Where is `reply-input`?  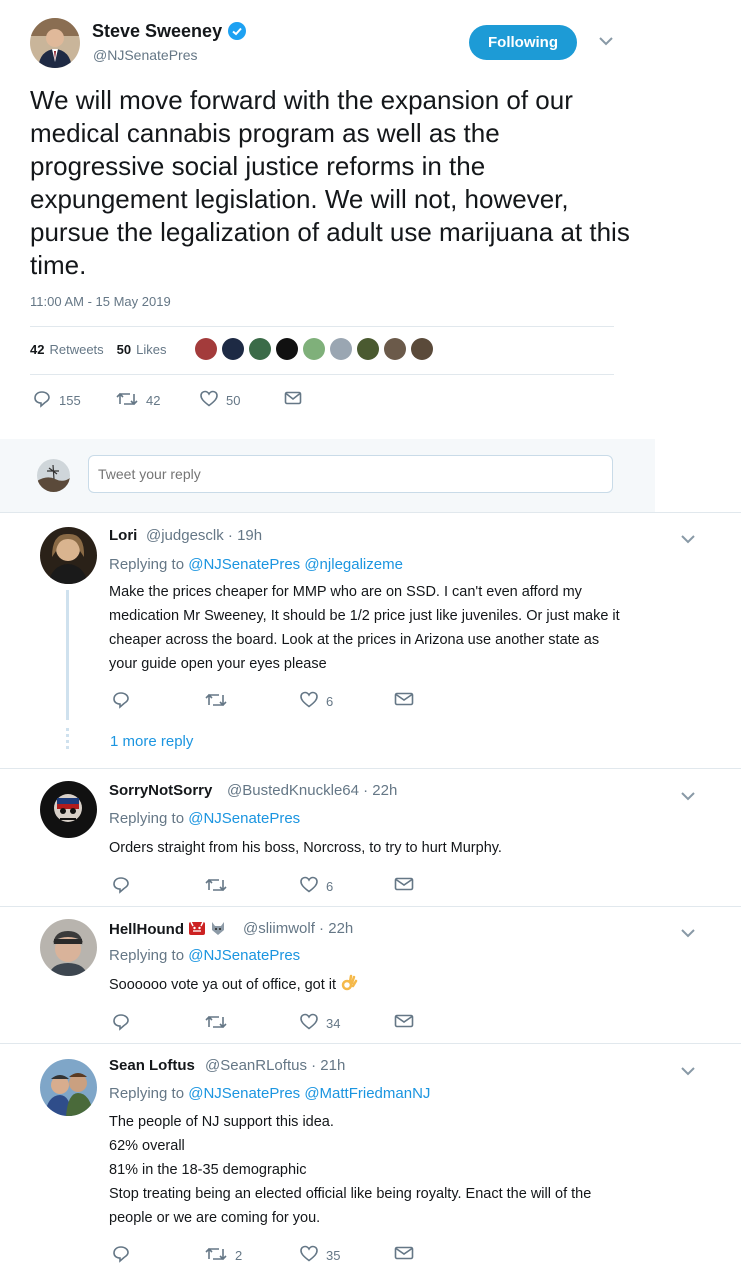 reply-input is located at coordinates (350, 474).